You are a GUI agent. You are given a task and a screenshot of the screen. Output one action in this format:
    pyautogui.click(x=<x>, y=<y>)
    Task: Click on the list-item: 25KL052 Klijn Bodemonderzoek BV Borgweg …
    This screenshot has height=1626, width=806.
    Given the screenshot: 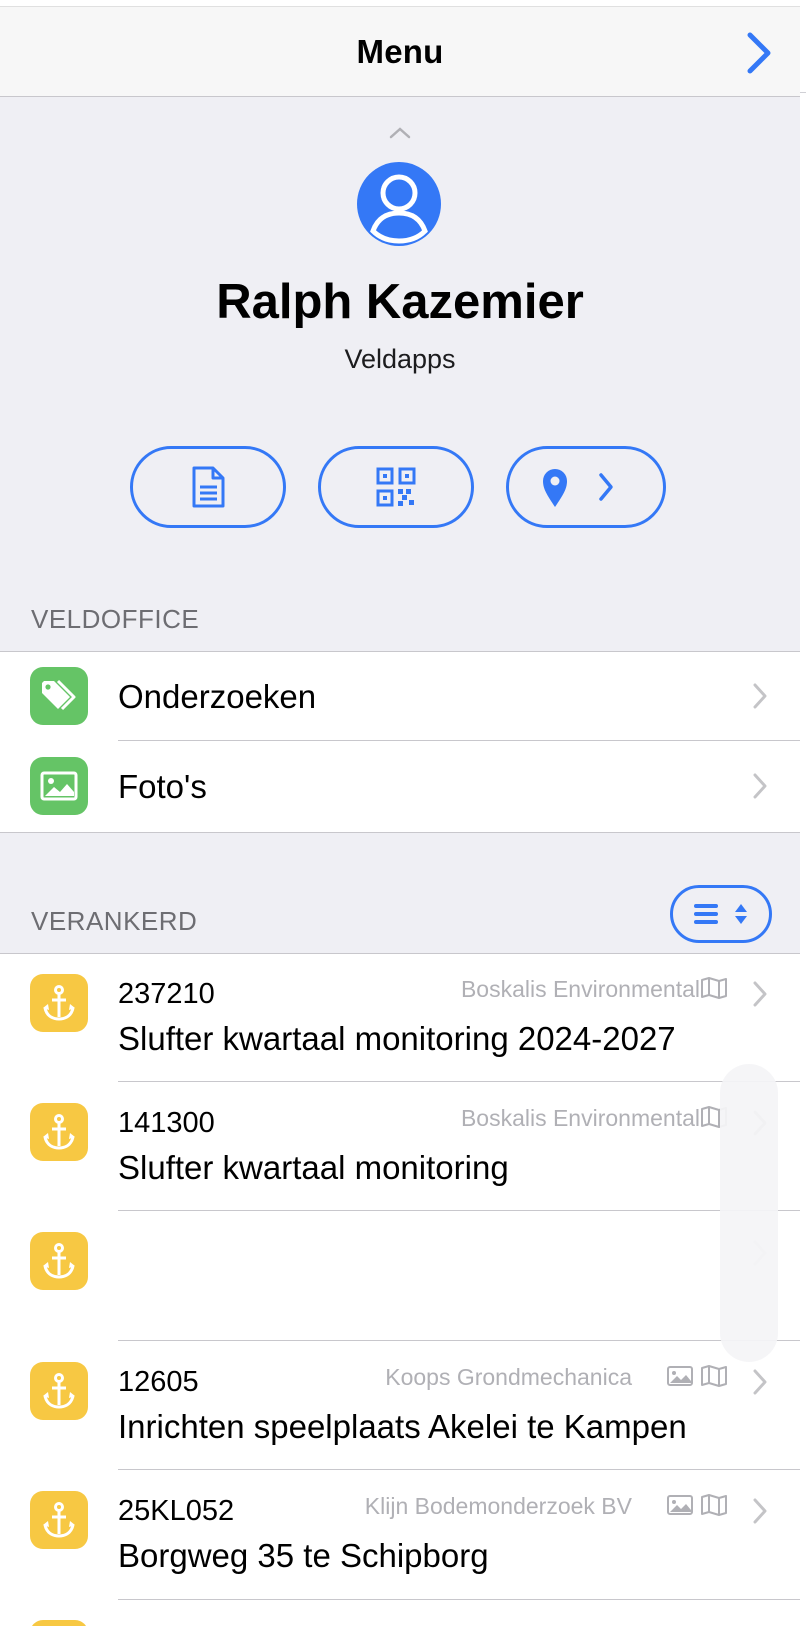 What is the action you would take?
    pyautogui.click(x=400, y=1535)
    